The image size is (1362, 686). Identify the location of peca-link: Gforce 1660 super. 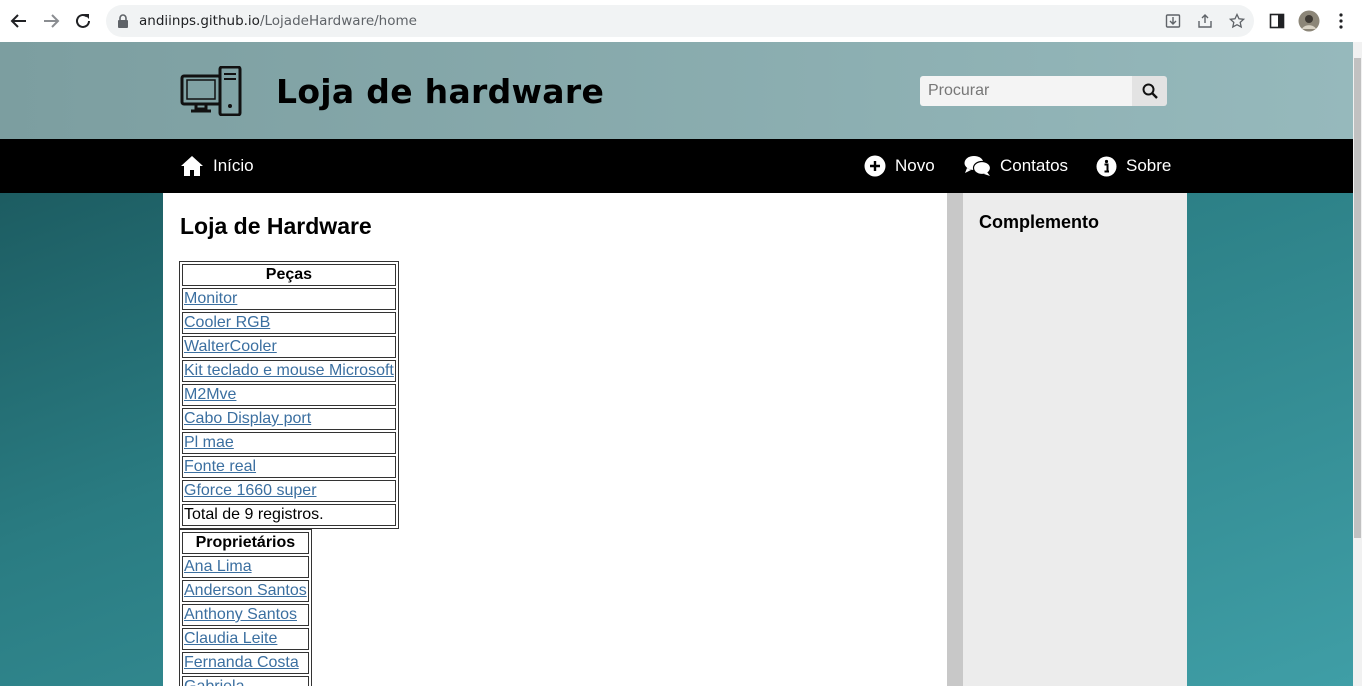
(250, 490).